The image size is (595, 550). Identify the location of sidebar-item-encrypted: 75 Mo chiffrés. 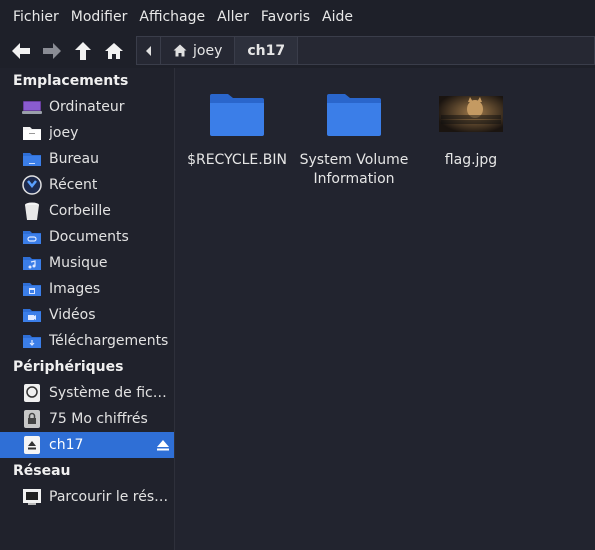
(87, 419).